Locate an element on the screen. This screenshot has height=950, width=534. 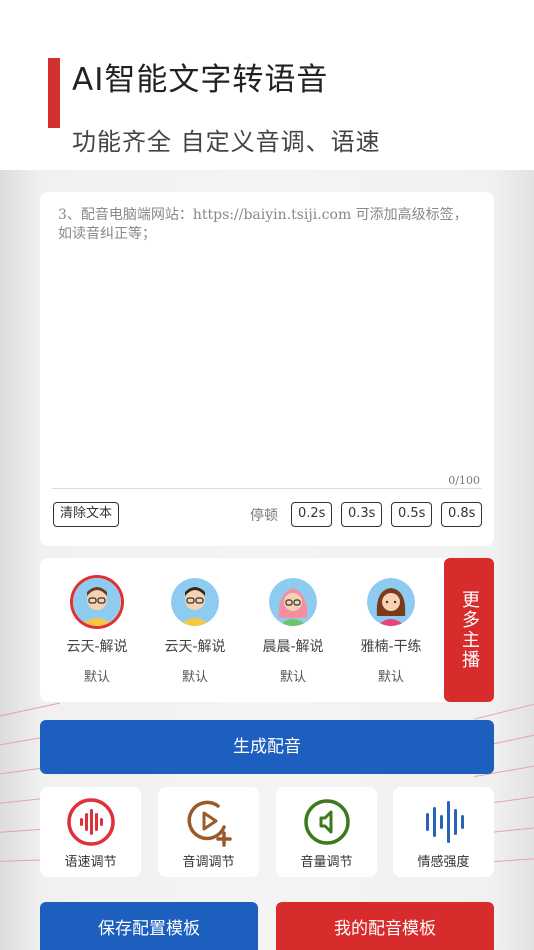
pitch-adjust-button: 音调调节 is located at coordinates (208, 832).